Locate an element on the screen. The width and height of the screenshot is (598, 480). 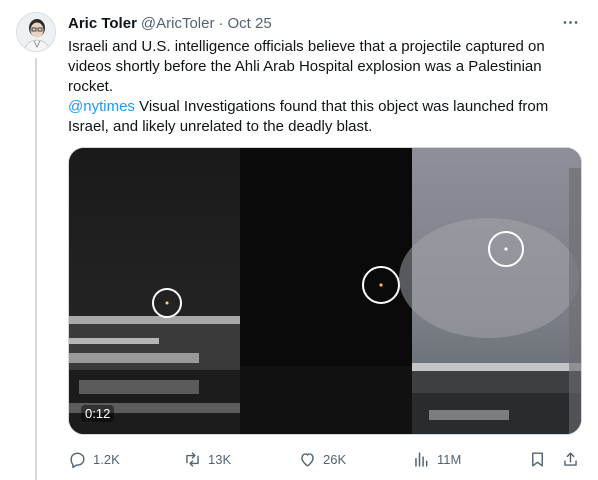
bookmark-button is located at coordinates (537, 459).